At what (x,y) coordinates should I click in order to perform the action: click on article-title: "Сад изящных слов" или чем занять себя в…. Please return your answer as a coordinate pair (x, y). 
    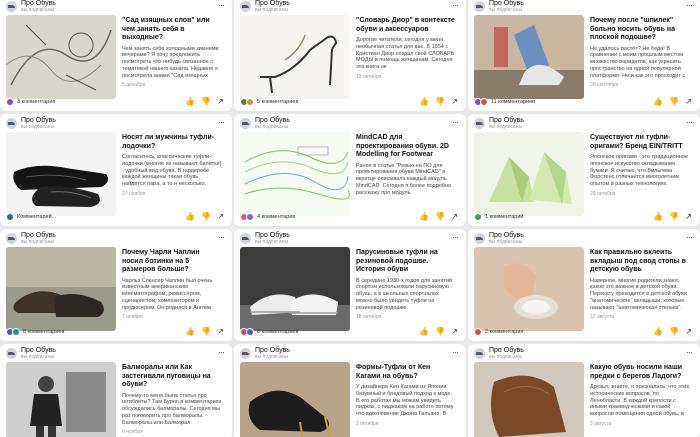
    Looking at the image, I should click on (172, 30).